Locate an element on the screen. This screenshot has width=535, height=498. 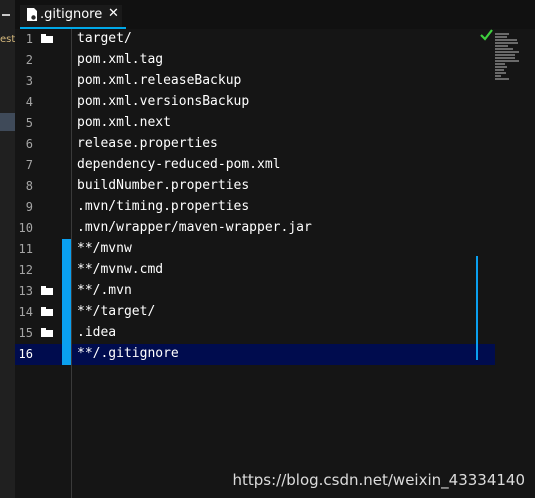
code-line: 6 release.properties is located at coordinates (255, 144).